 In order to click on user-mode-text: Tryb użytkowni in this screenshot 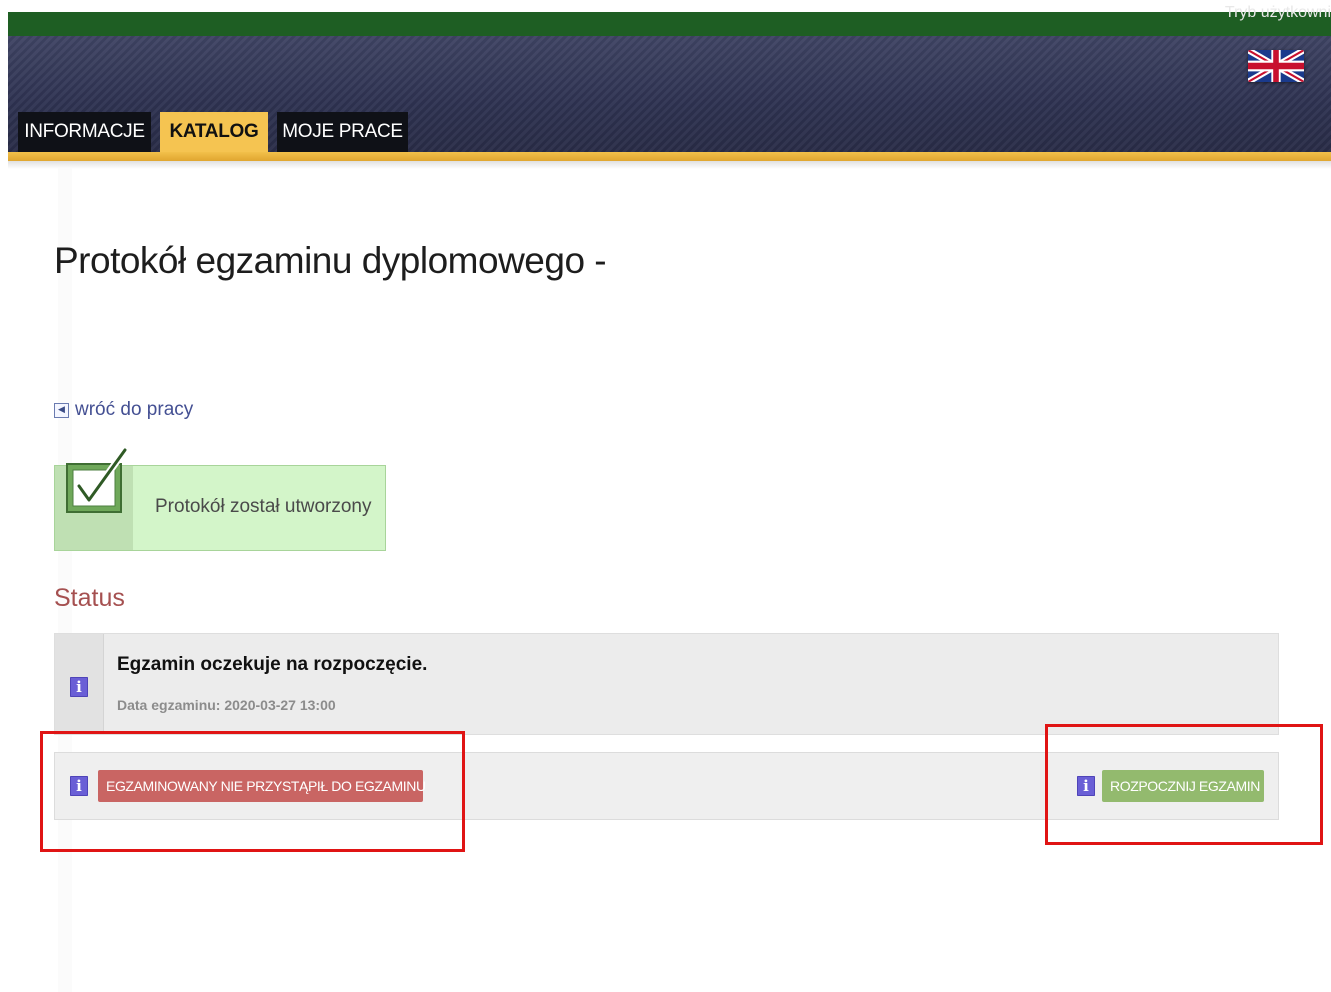, I will do `click(1277, 12)`.